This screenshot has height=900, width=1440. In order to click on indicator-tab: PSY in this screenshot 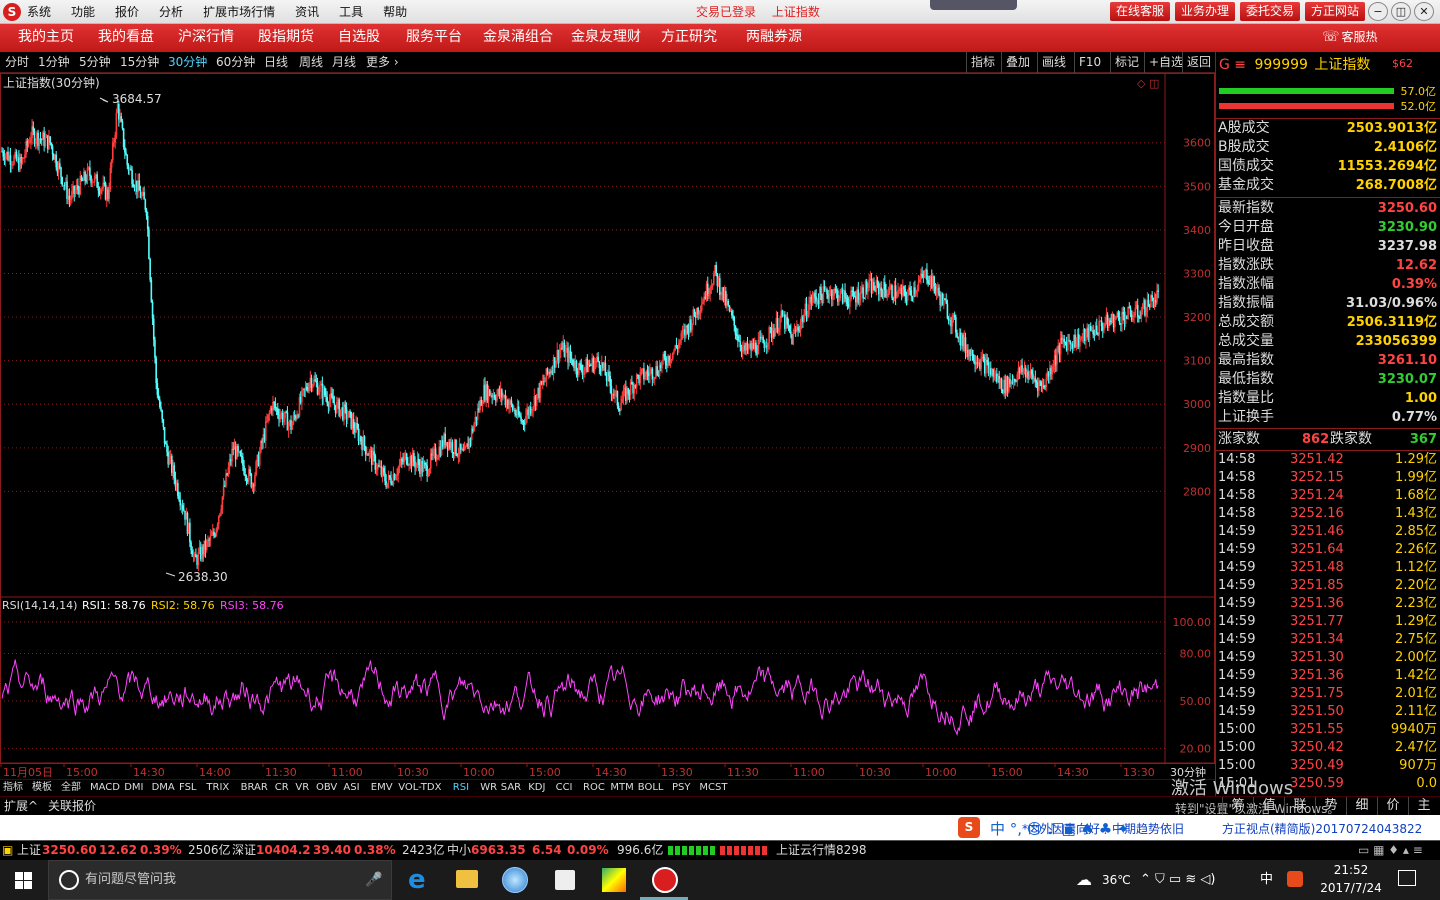, I will do `click(681, 788)`.